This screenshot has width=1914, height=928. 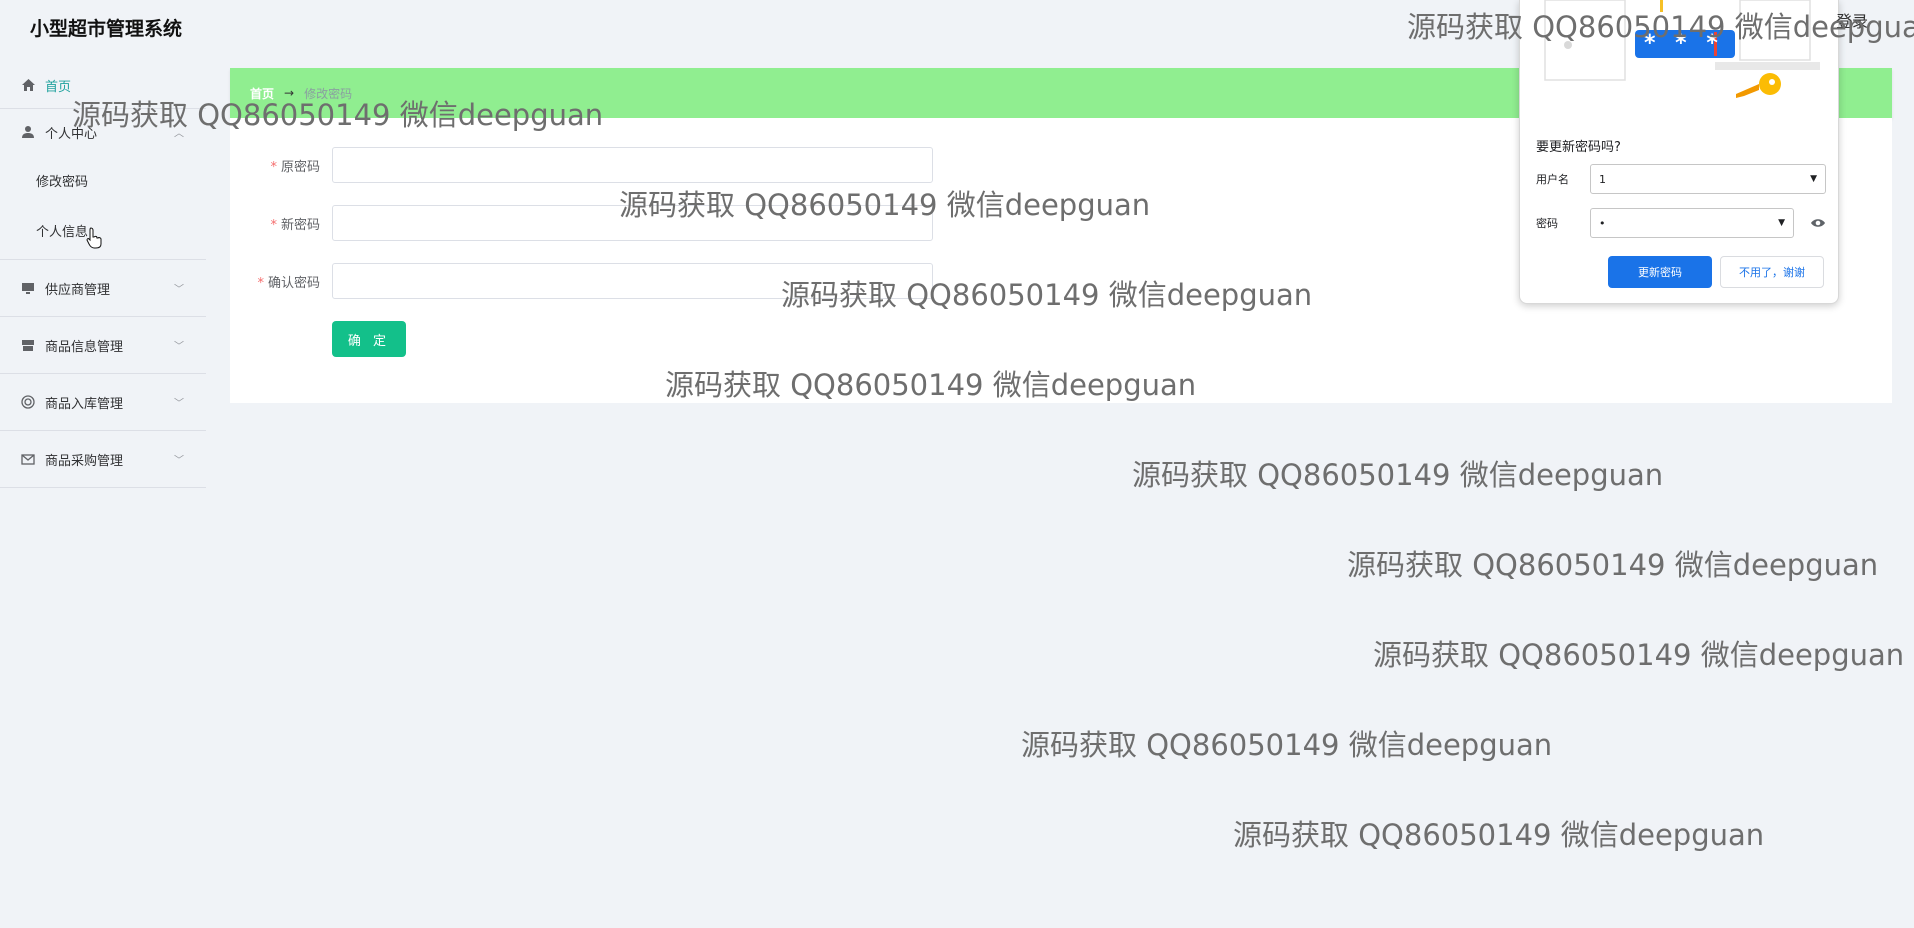 What do you see at coordinates (1602, 179) in the screenshot?
I see `username-value: 1` at bounding box center [1602, 179].